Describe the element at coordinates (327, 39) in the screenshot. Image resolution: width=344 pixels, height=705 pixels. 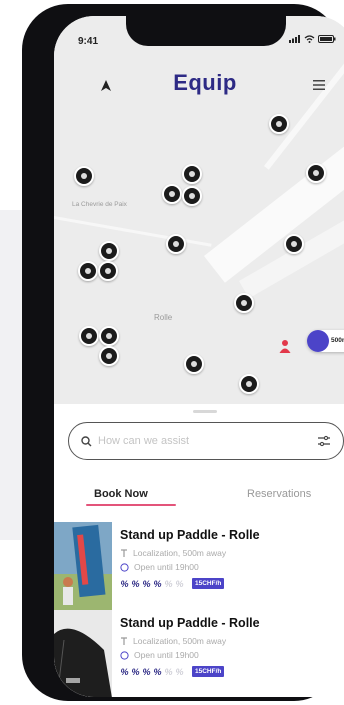
I see `battery-icon` at that location.